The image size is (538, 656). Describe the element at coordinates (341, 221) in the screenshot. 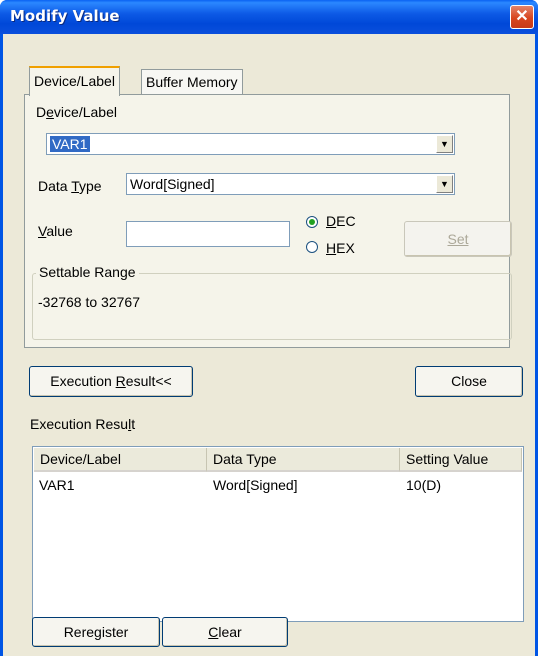

I see `dec-radio-label: DEC` at that location.